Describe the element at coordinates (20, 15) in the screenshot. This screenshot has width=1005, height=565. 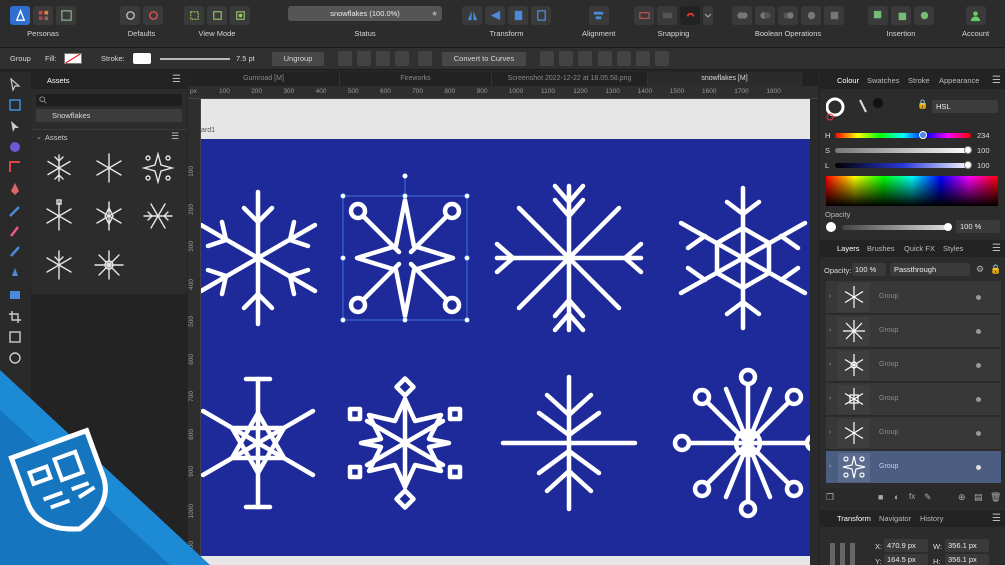
I see `designer-persona-icon` at that location.